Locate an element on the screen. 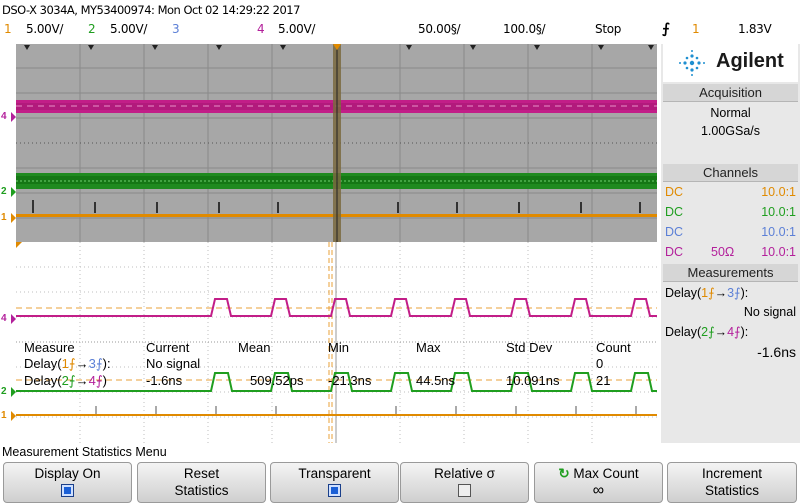 This screenshot has width=800, height=503. ch2-number: 2 is located at coordinates (92, 29).